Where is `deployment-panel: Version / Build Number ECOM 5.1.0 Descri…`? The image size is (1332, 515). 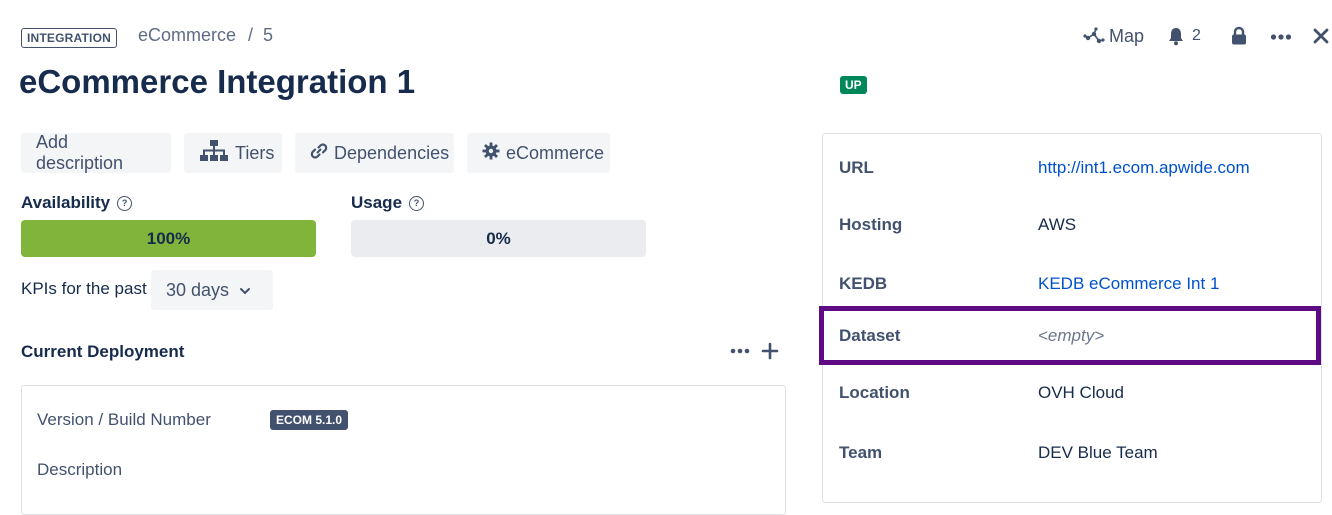 deployment-panel: Version / Build Number ECOM 5.1.0 Descri… is located at coordinates (403, 450).